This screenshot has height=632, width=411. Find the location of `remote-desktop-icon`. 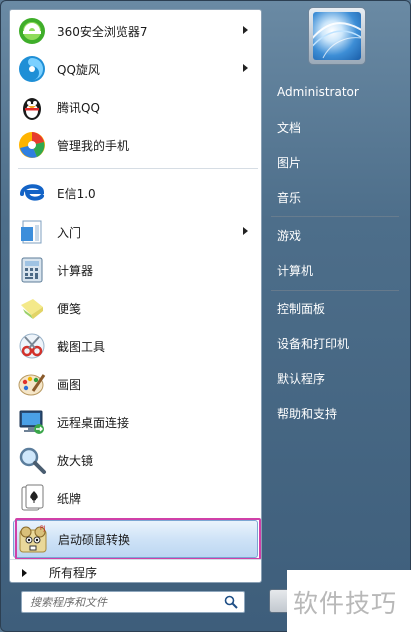

remote-desktop-icon is located at coordinates (32, 422).